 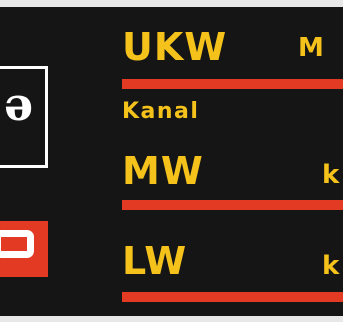 What do you see at coordinates (232, 205) in the screenshot?
I see `band-bar-mw` at bounding box center [232, 205].